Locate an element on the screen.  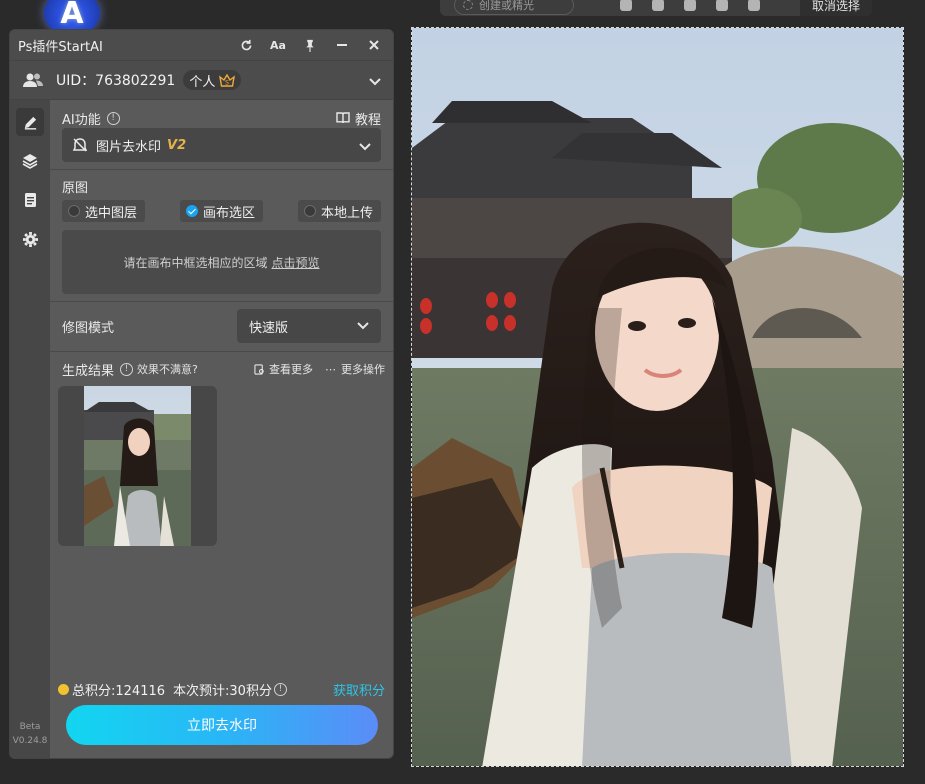
gear-icon is located at coordinates (30, 239).